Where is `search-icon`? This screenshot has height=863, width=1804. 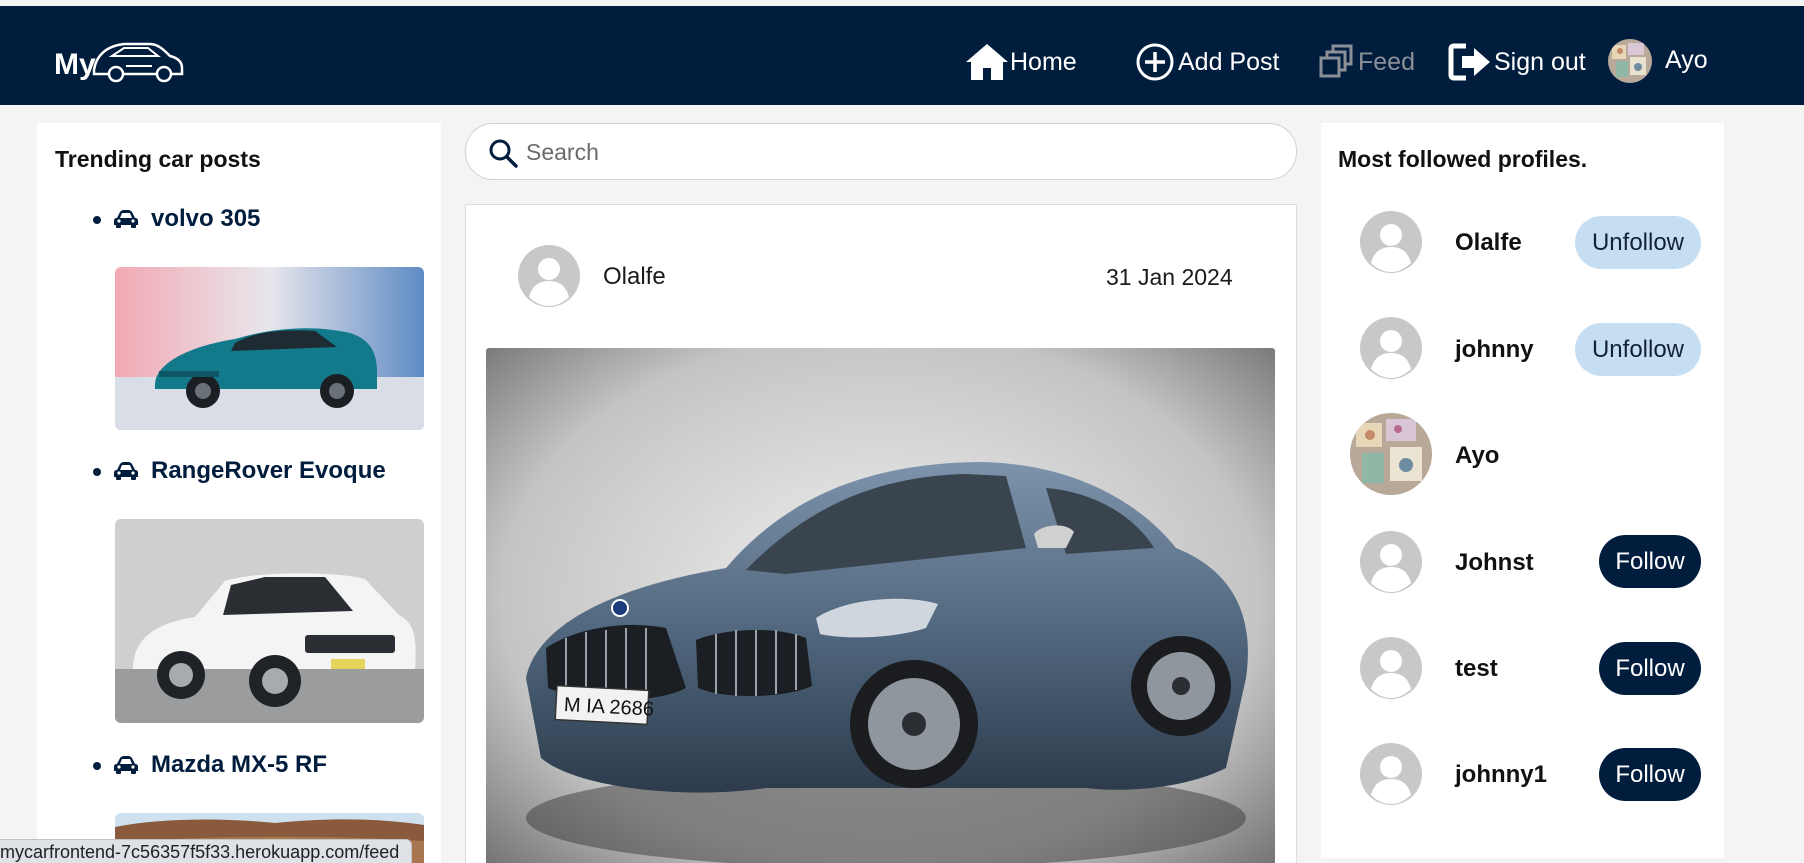
search-icon is located at coordinates (503, 153).